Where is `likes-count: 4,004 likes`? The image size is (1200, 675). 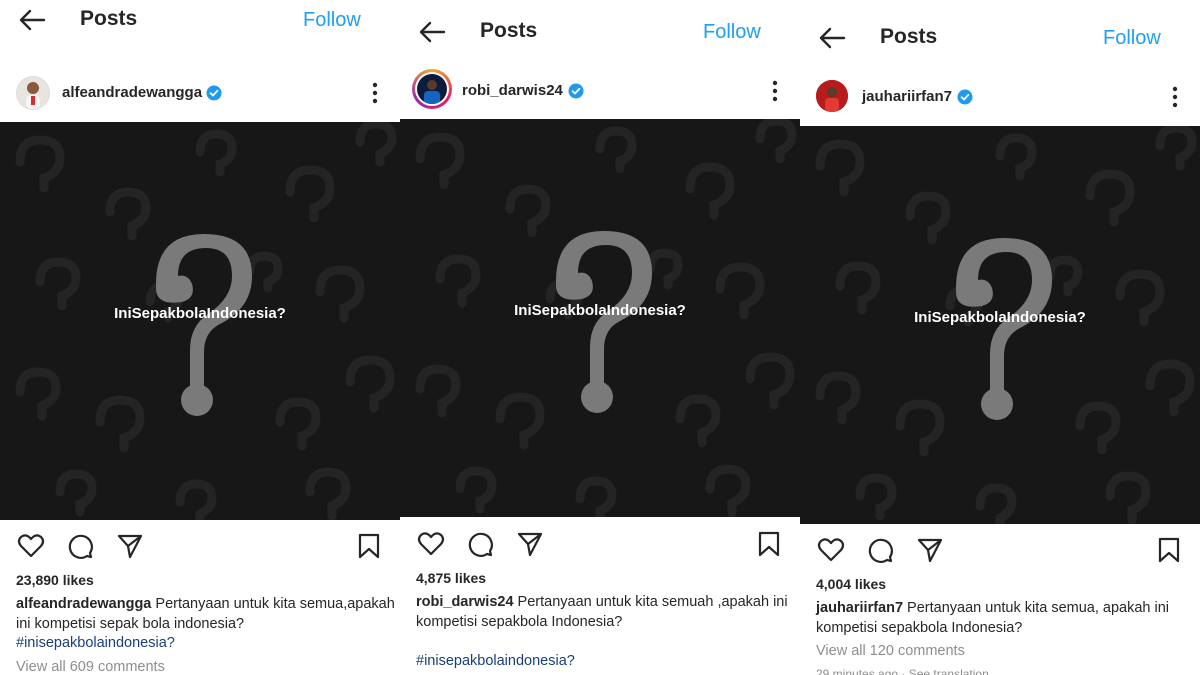 likes-count: 4,004 likes is located at coordinates (851, 584).